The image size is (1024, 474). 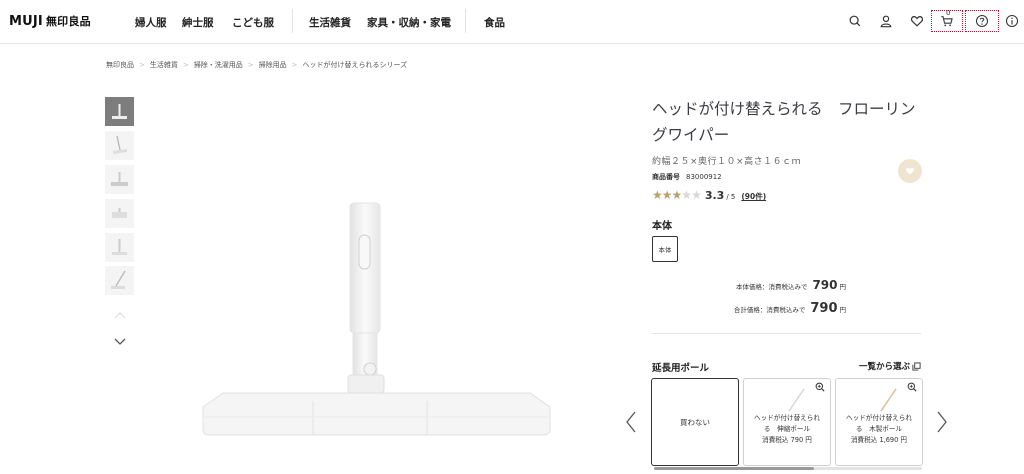 I want to click on product-code: 商品番号 83000912, so click(x=687, y=177).